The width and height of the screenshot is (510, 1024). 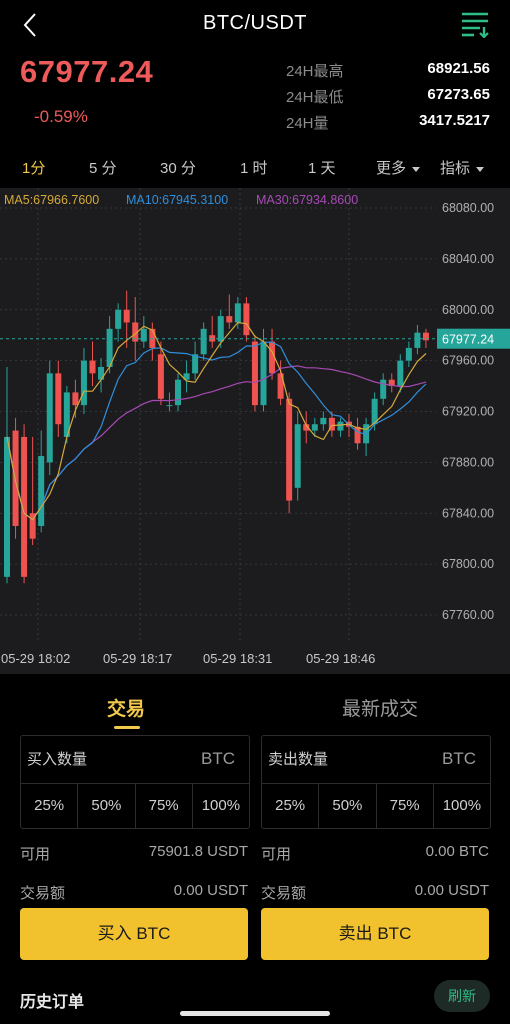 I want to click on more-label: 更多, so click(x=391, y=168).